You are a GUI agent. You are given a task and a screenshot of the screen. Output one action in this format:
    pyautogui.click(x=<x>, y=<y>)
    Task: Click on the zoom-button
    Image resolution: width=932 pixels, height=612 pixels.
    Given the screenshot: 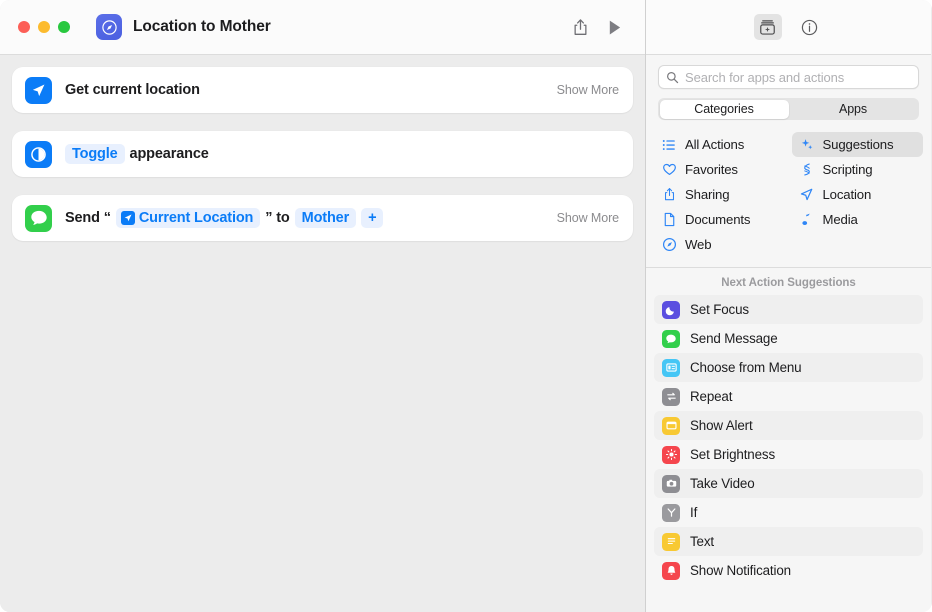 What is the action you would take?
    pyautogui.click(x=64, y=27)
    